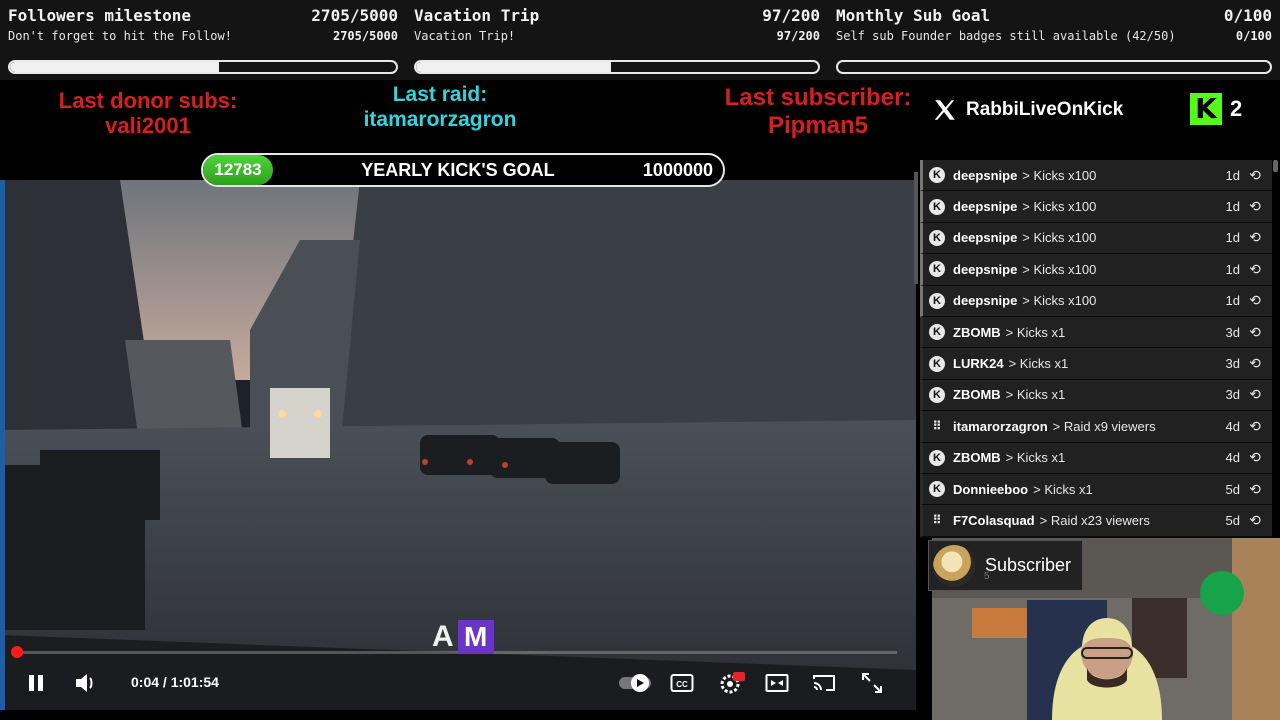  What do you see at coordinates (1206, 109) in the screenshot?
I see `kick-logo-icon: K` at bounding box center [1206, 109].